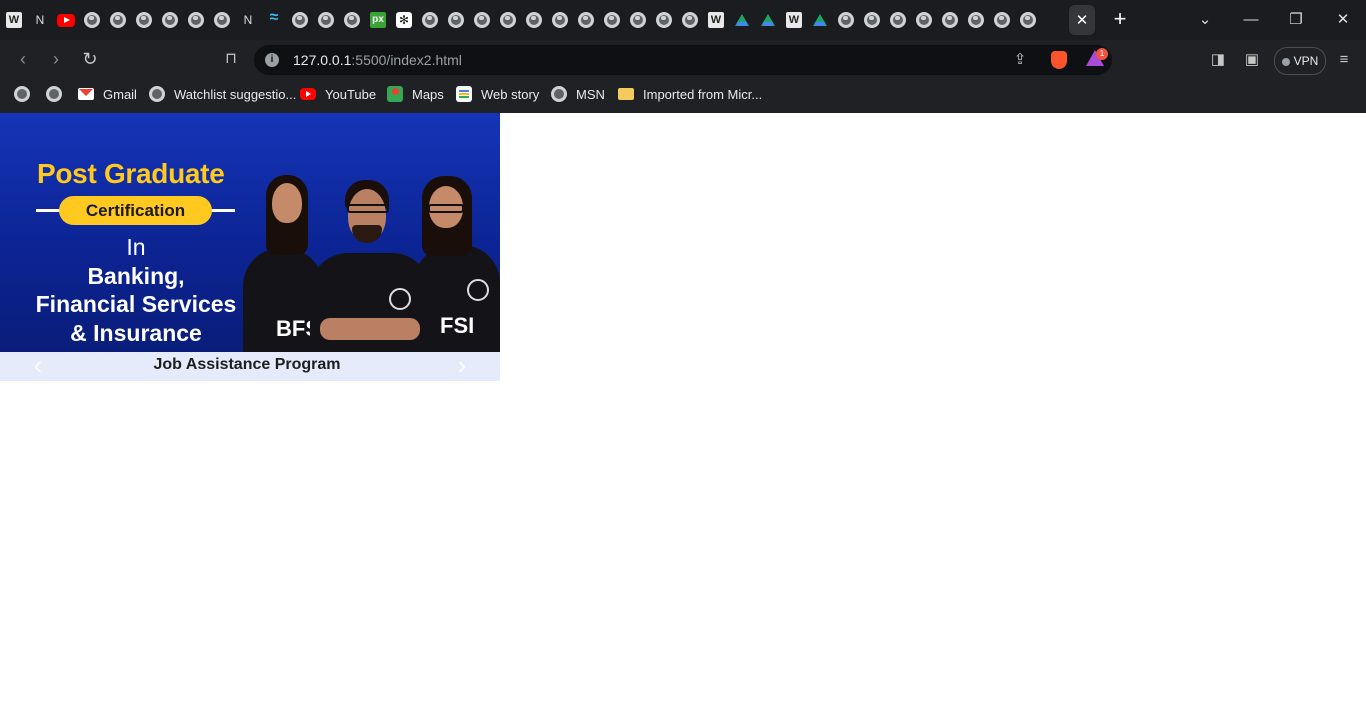 The height and width of the screenshot is (721, 1366). I want to click on tab-search-icon: ⌄, so click(1205, 20).